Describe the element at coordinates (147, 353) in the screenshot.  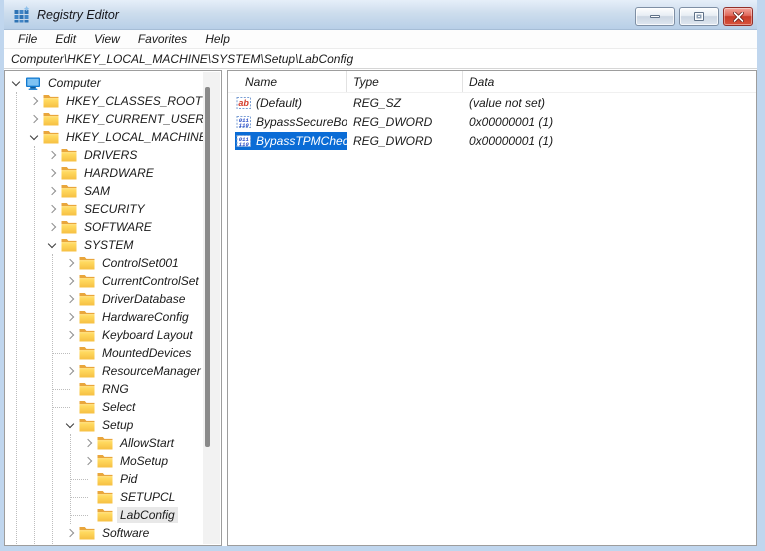
I see `tree-item-label: MountedDevices` at that location.